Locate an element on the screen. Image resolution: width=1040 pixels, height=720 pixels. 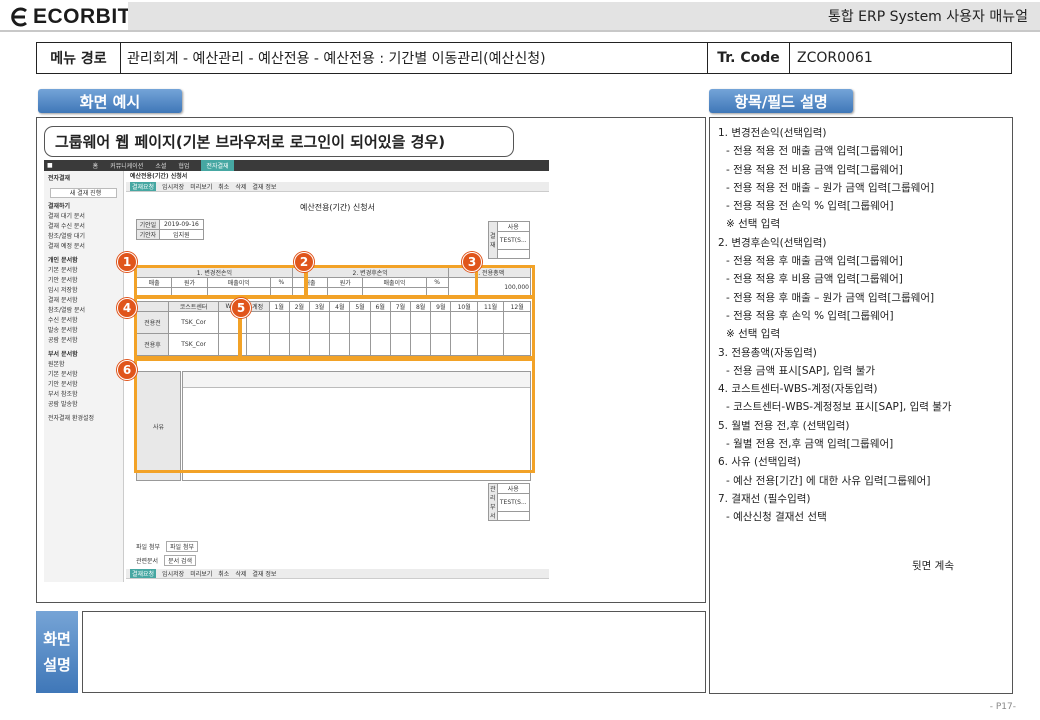
logo-text: ECORBIT is located at coordinates (82, 16).